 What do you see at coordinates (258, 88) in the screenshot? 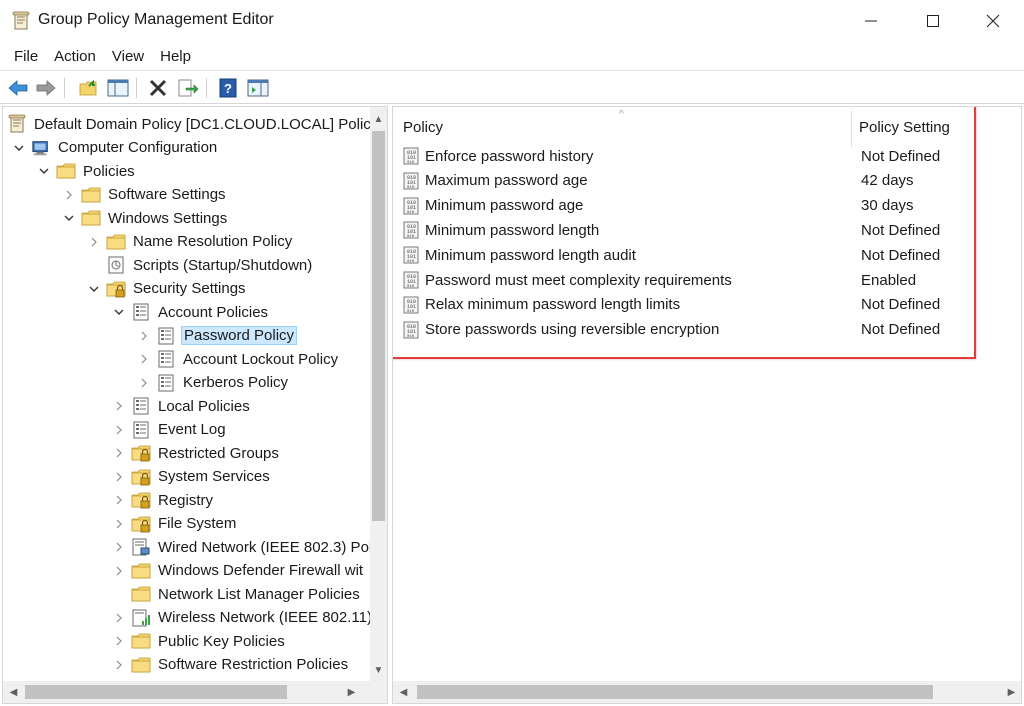
I see `show-hide-action-pane-button` at bounding box center [258, 88].